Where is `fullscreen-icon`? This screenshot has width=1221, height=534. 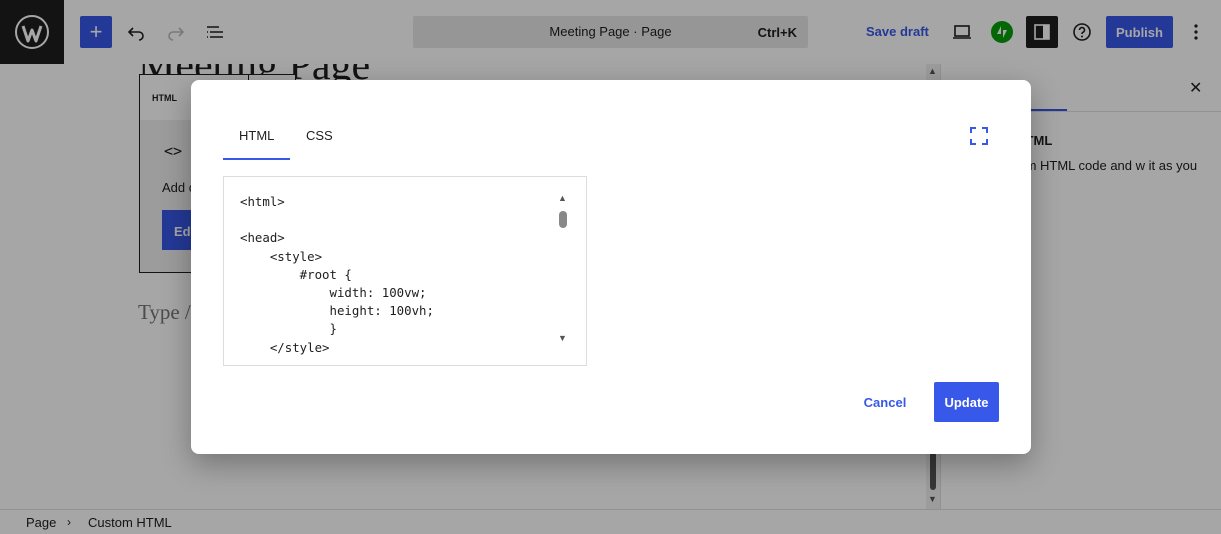
fullscreen-icon is located at coordinates (979, 136).